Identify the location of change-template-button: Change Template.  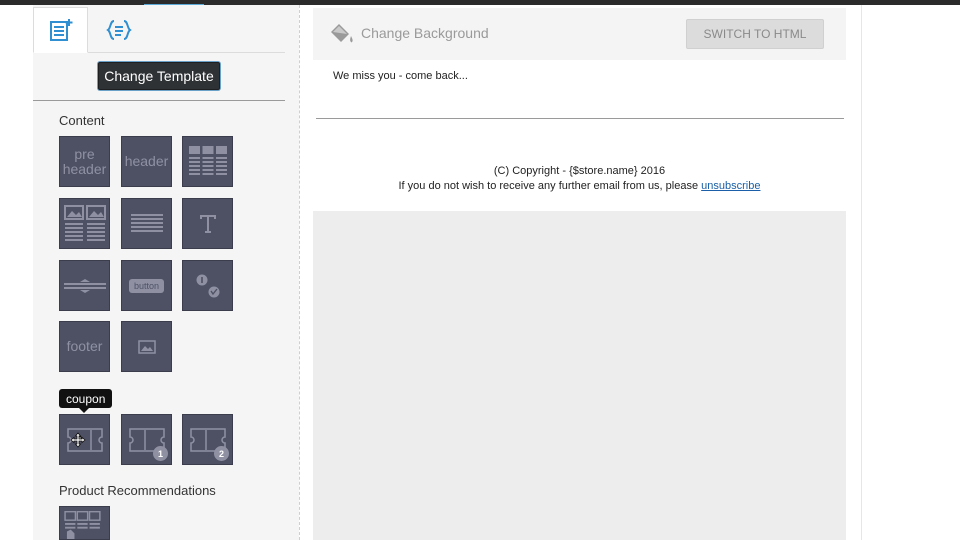
(159, 76).